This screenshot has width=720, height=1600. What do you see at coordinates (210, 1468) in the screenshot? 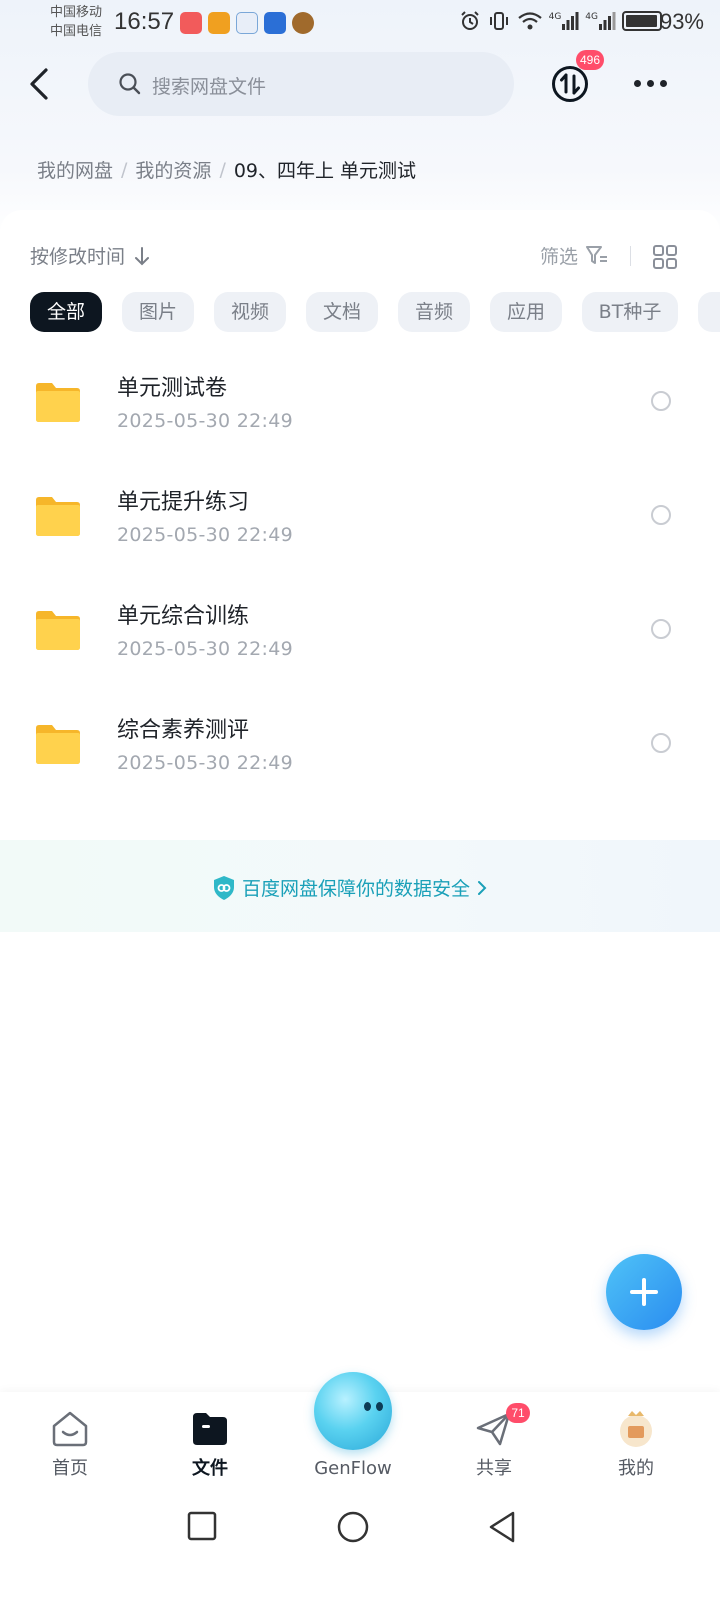
I see `nav-files-label: 文件` at bounding box center [210, 1468].